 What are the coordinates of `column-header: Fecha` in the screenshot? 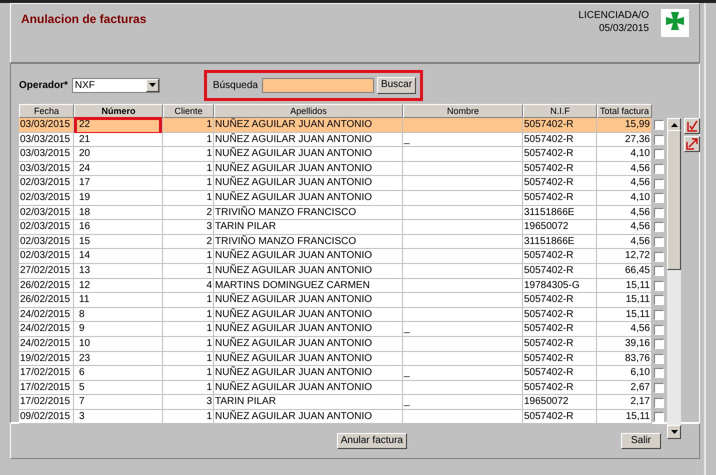 It's located at (46, 111).